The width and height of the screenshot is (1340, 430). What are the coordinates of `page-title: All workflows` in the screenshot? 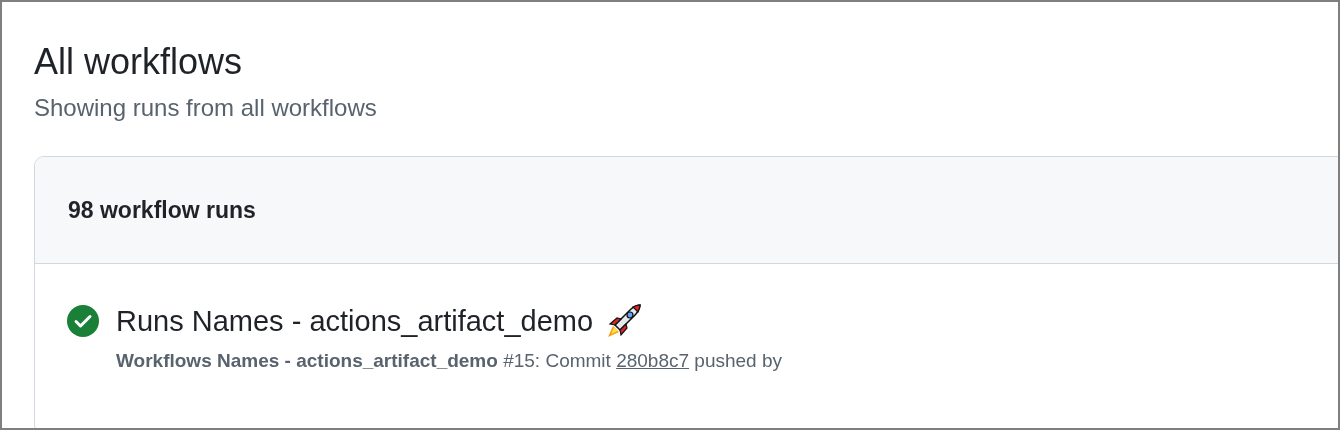 It's located at (138, 62).